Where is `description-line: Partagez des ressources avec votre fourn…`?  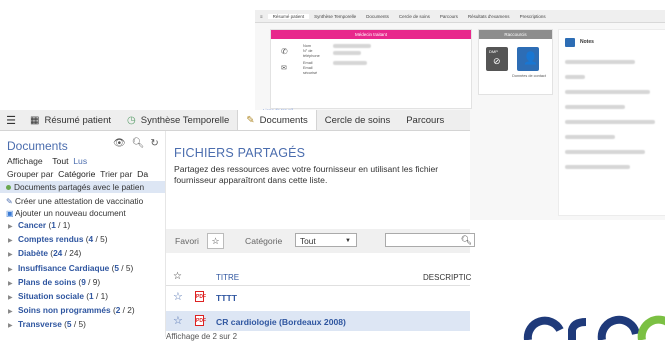
description-line: Partagez des ressources avec votre fourn… is located at coordinates (306, 169).